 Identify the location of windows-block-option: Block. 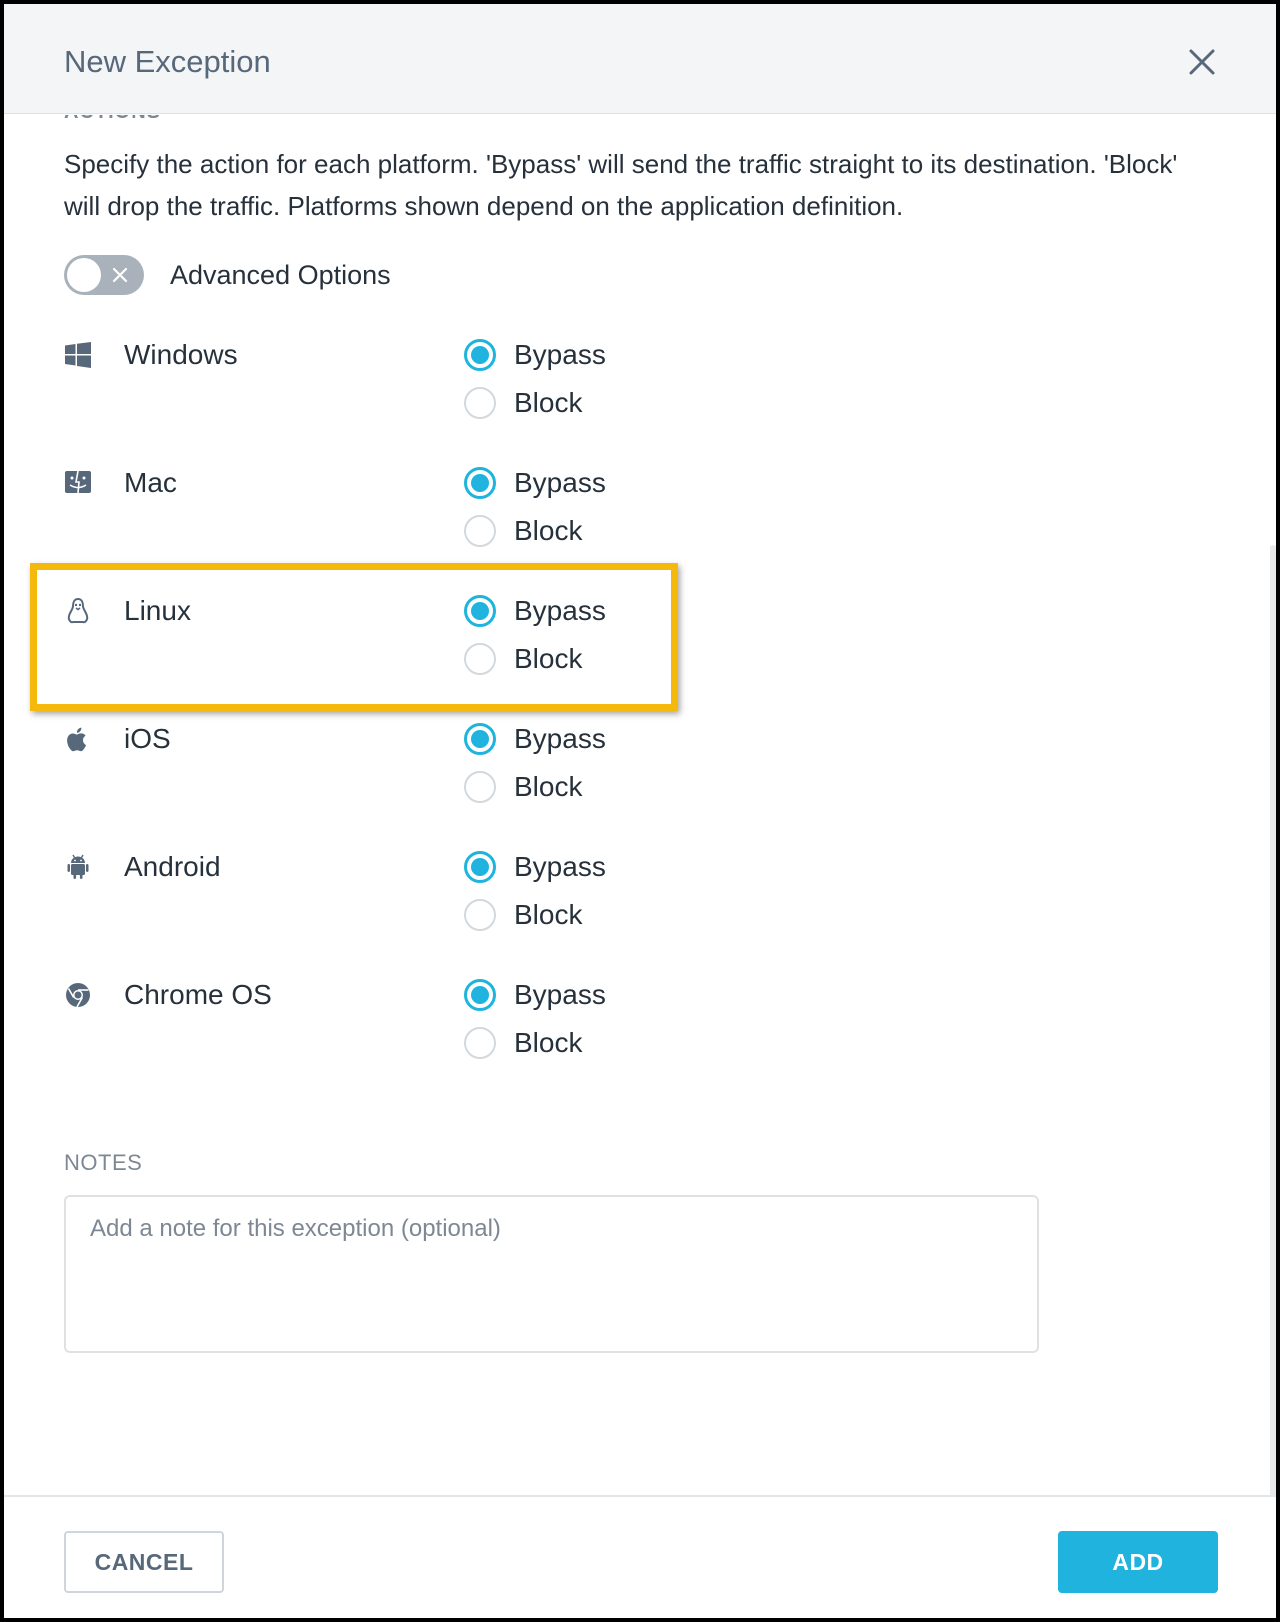
(554, 403).